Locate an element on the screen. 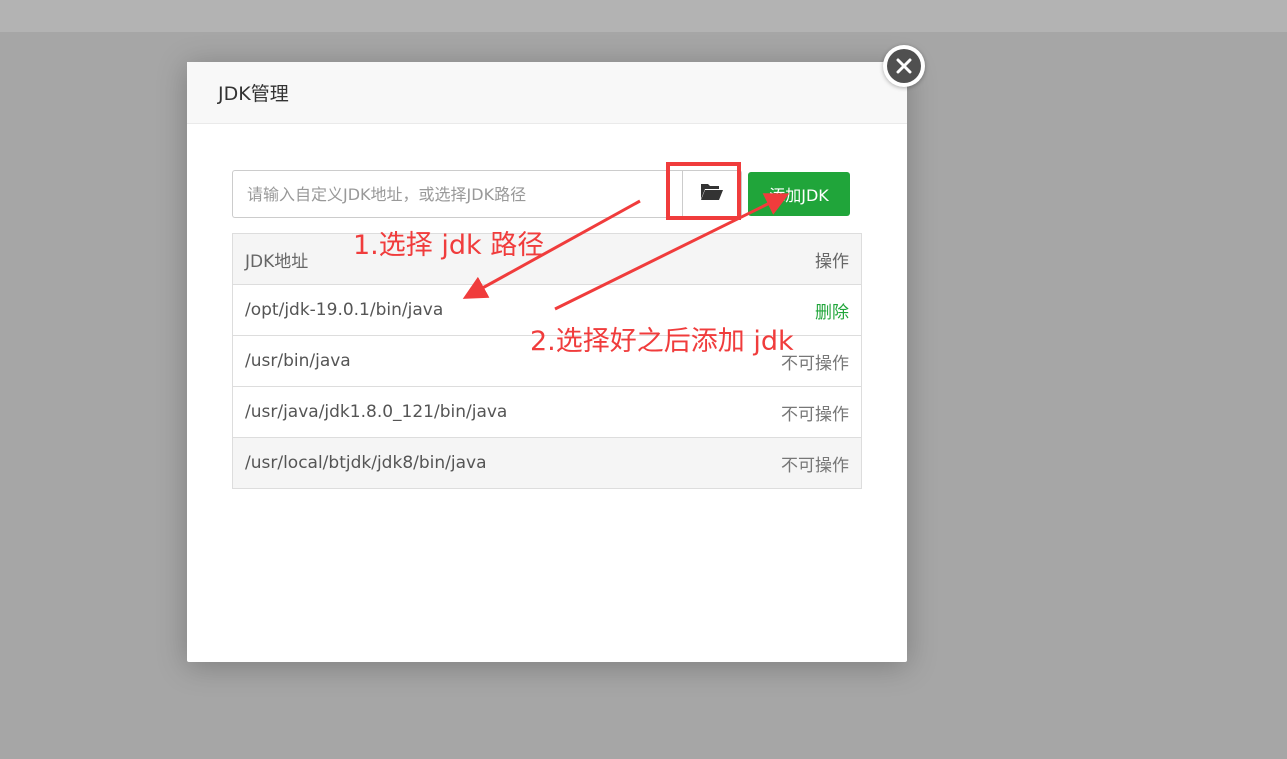  folder-open-icon is located at coordinates (712, 194).